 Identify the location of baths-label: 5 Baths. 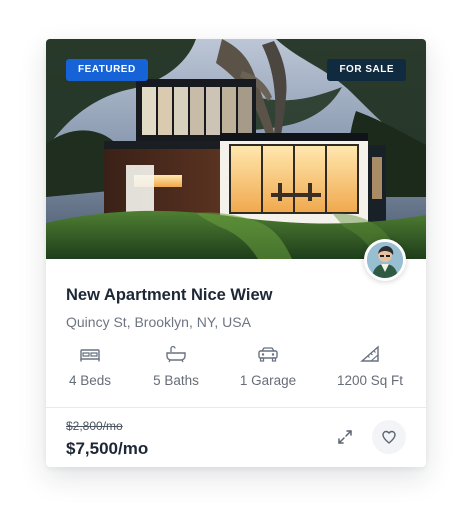
(176, 380).